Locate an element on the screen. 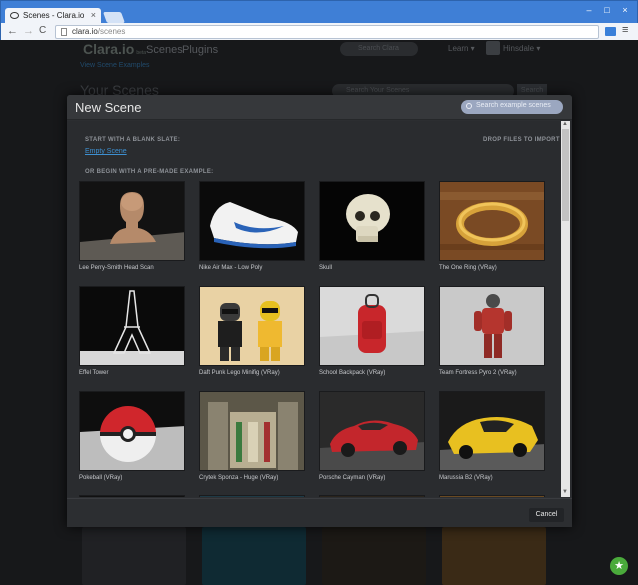  example-label: Daft Punk Lego Minifig (VRay) is located at coordinates (239, 373).